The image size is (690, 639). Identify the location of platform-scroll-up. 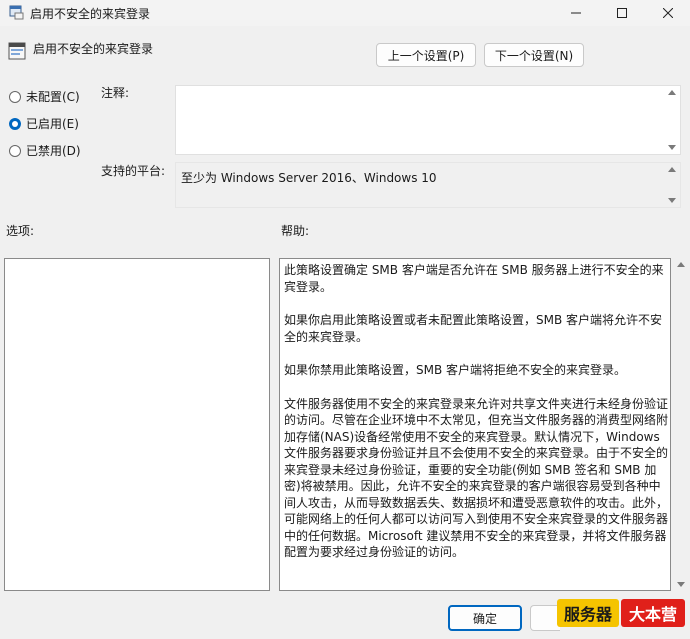
(672, 169).